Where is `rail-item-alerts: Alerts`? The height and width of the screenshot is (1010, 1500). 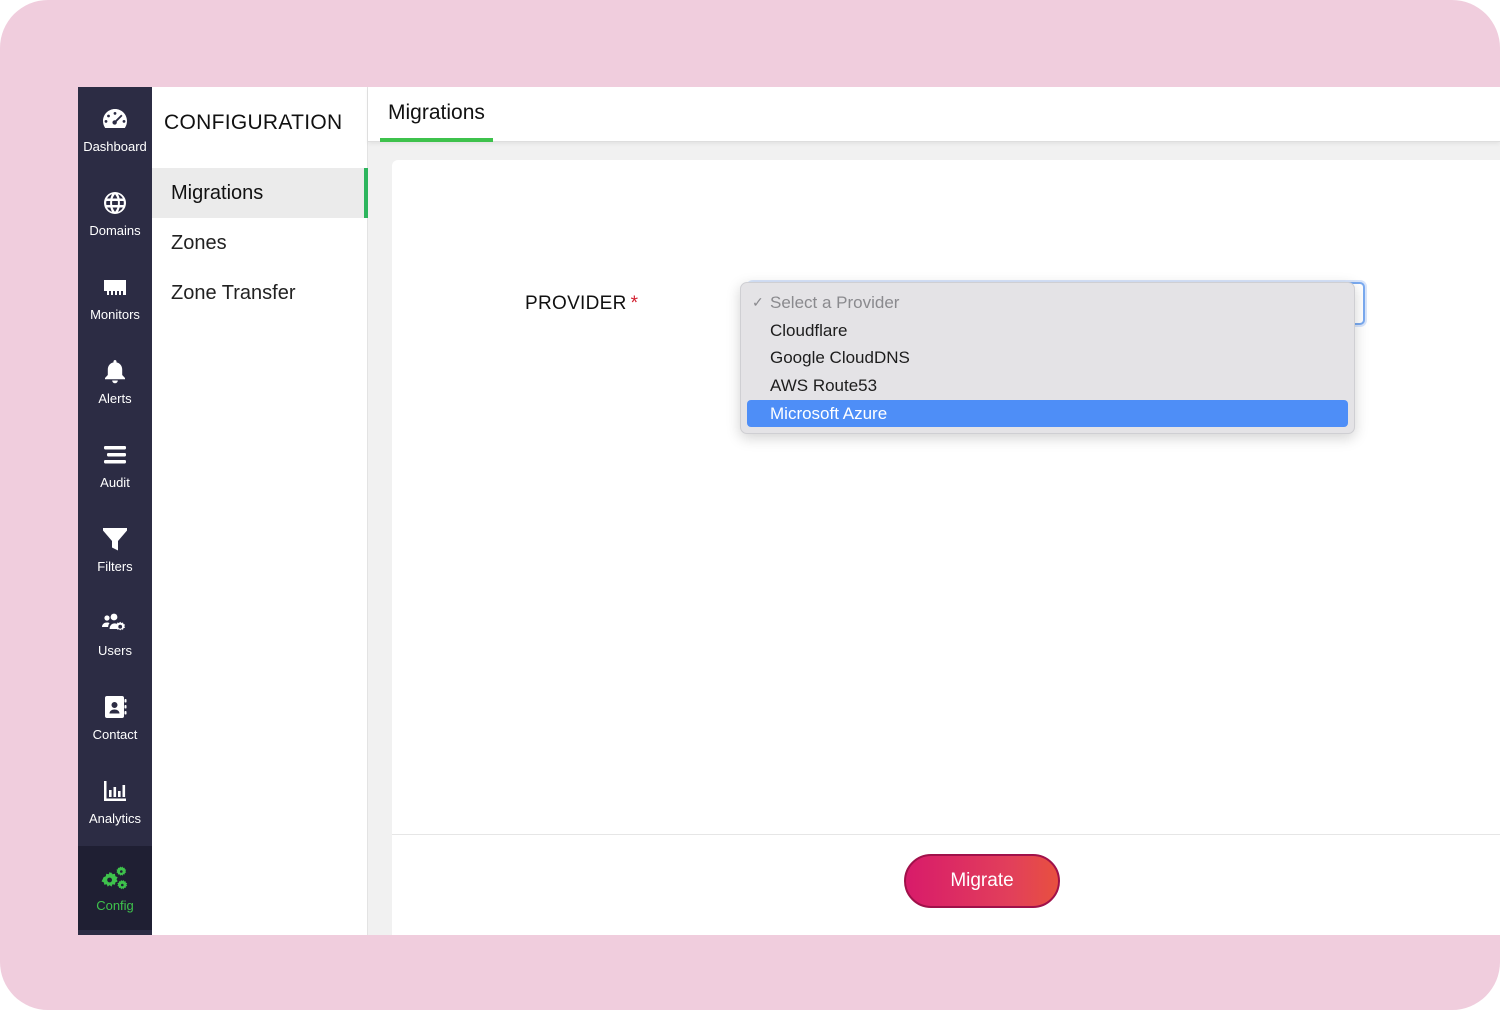
rail-item-alerts: Alerts is located at coordinates (115, 381).